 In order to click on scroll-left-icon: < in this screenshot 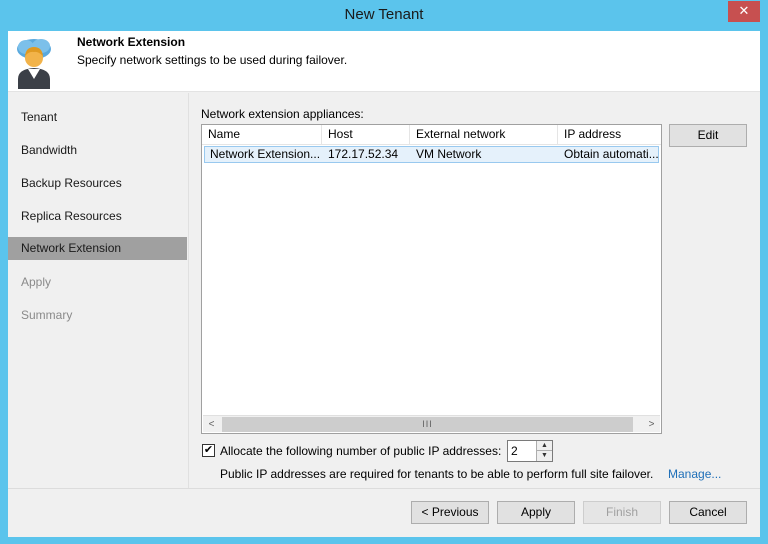, I will do `click(211, 424)`.